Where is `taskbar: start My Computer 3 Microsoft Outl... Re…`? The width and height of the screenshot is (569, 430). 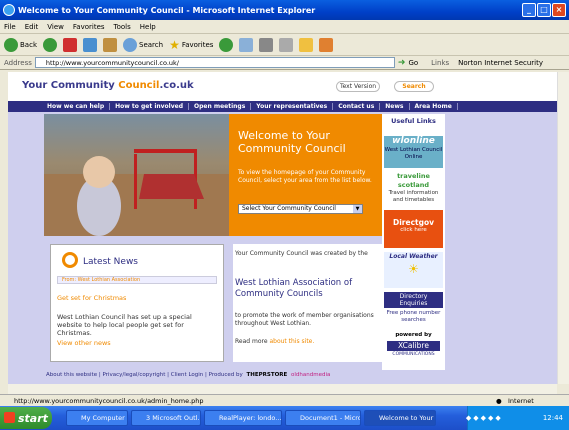
taskbar: start My Computer 3 Microsoft Outl... Re… is located at coordinates (284, 418).